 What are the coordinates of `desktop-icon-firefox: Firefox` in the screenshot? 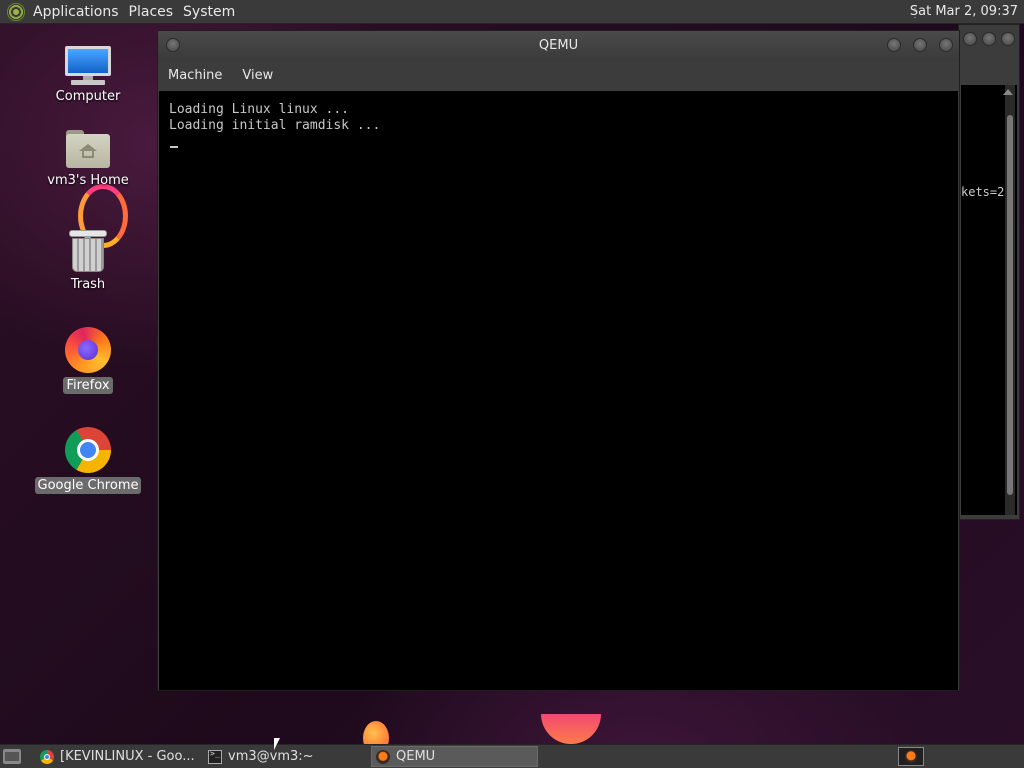 It's located at (88, 360).